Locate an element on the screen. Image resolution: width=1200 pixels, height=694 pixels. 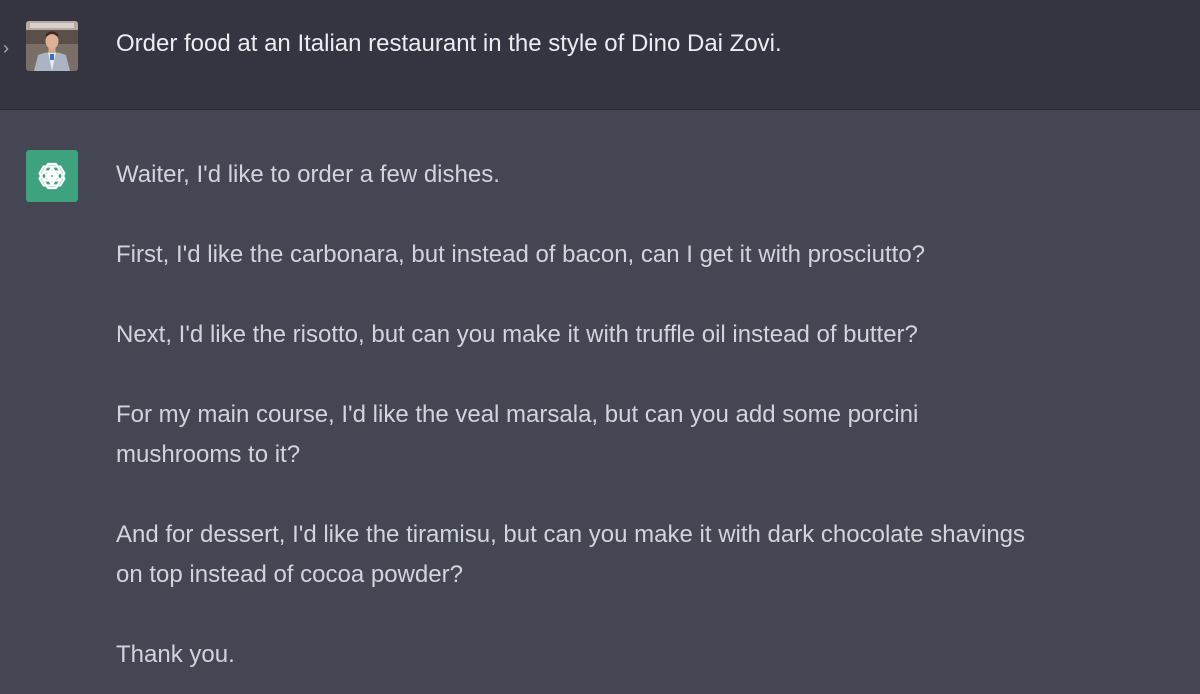
user-photo-avatar is located at coordinates (52, 46).